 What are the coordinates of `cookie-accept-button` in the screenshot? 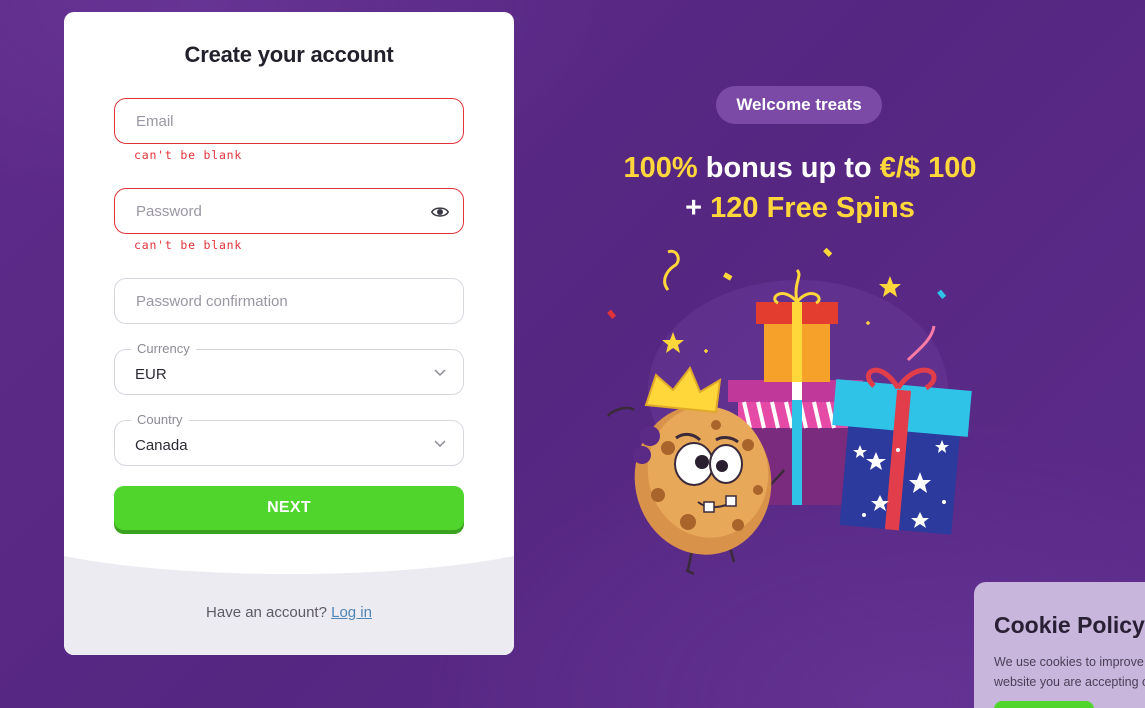 It's located at (1044, 704).